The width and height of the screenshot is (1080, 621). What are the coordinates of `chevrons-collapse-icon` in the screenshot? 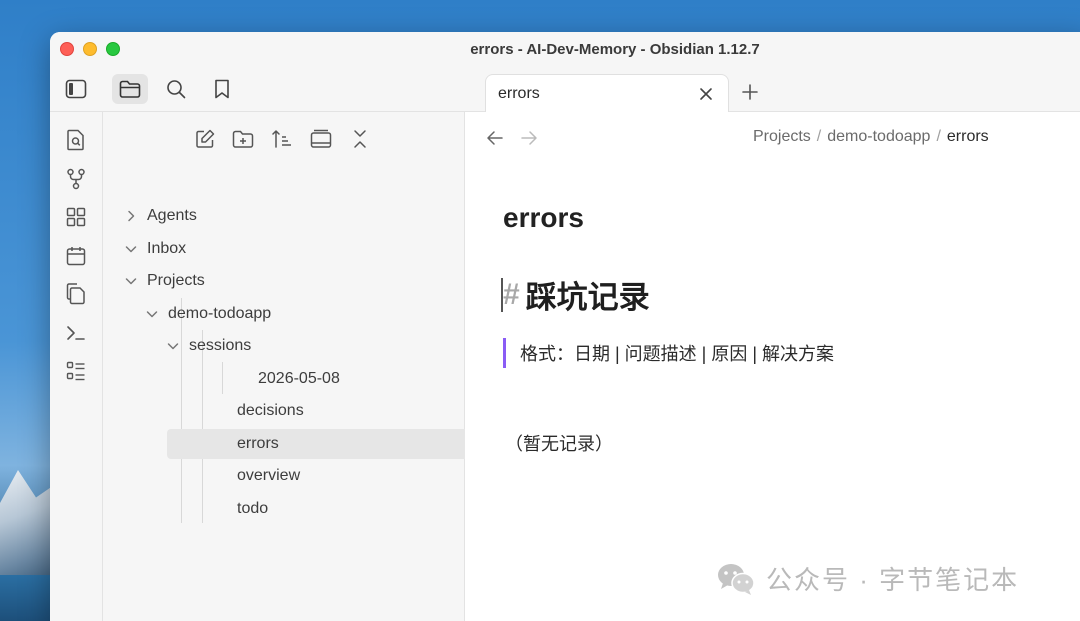 It's located at (360, 139).